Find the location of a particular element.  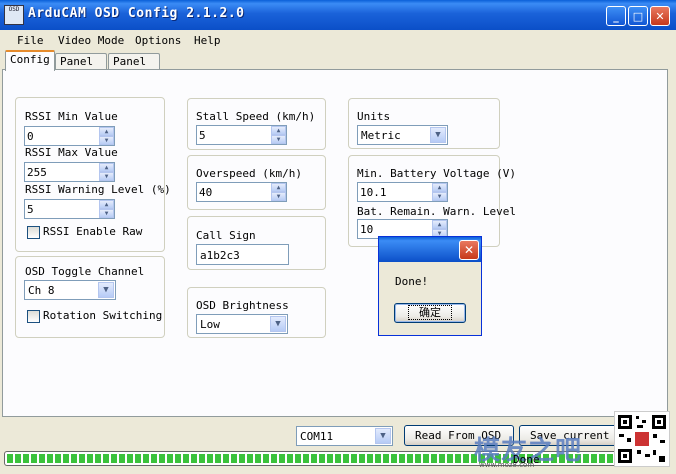

dialog-title-bar: ✕ is located at coordinates (430, 249).